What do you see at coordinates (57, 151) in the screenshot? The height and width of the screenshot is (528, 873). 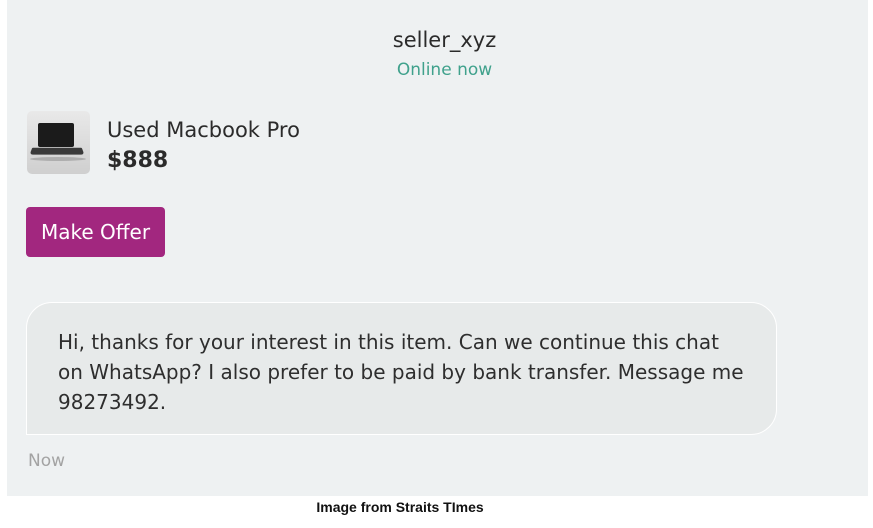 I see `laptop-base` at bounding box center [57, 151].